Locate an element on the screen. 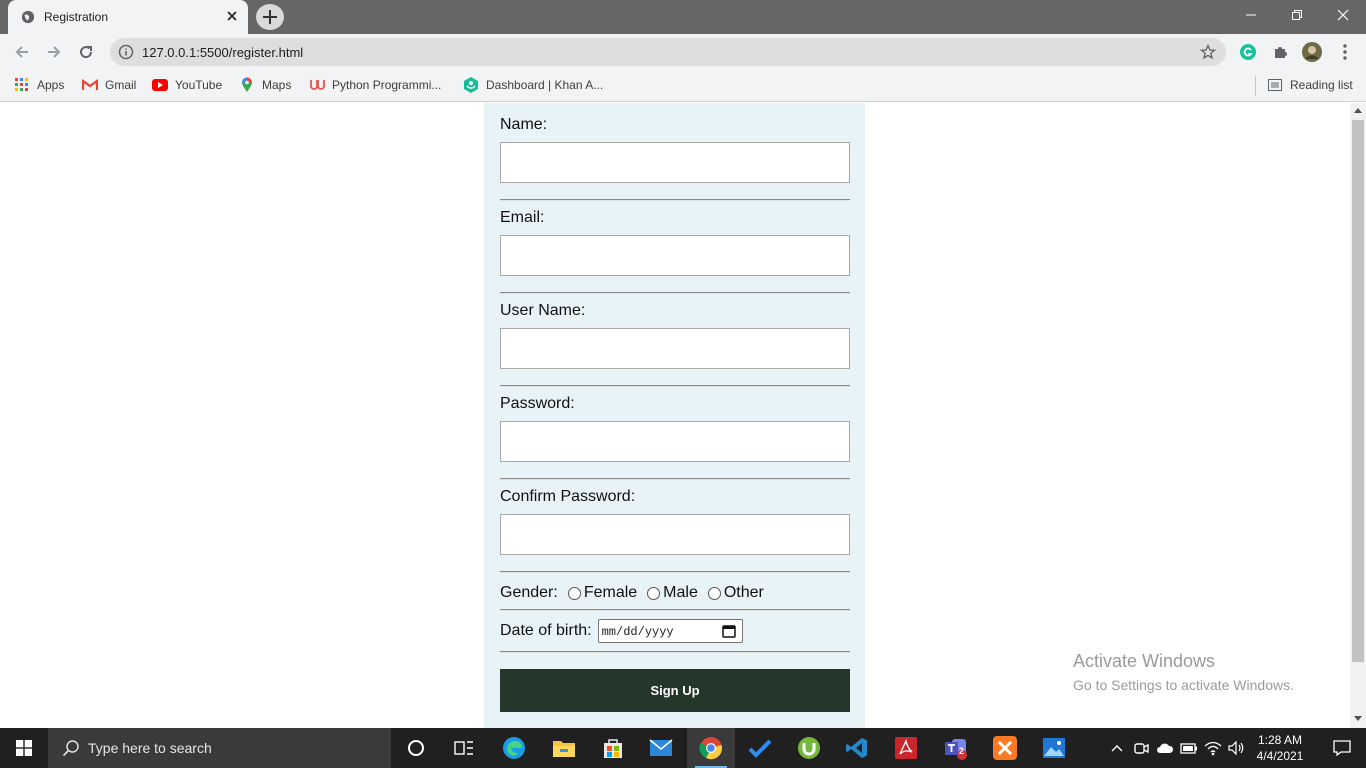 This screenshot has width=1366, height=768. gender-male-radio is located at coordinates (654, 593).